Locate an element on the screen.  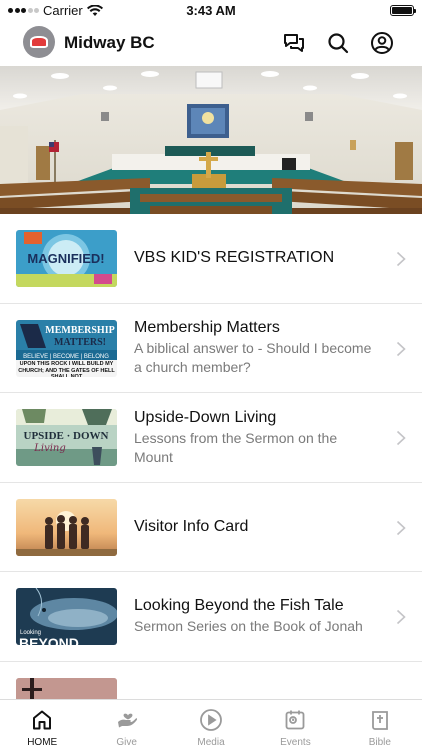
upside-thumb-line2: Living is located at coordinates (49, 448).